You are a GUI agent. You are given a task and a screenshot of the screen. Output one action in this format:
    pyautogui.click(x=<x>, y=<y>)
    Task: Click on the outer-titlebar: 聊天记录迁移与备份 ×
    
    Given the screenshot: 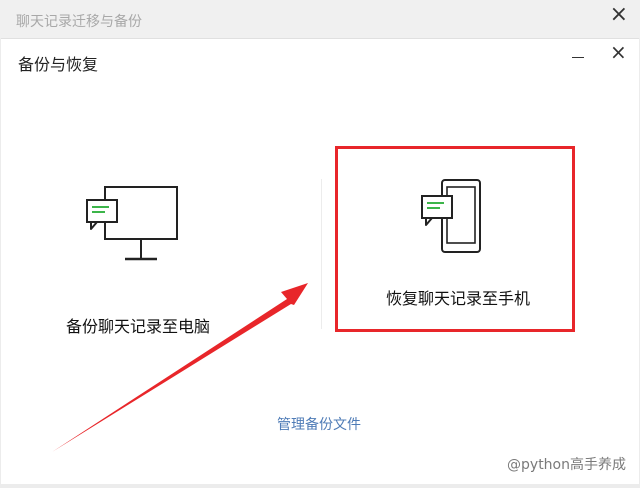 What is the action you would take?
    pyautogui.click(x=320, y=19)
    